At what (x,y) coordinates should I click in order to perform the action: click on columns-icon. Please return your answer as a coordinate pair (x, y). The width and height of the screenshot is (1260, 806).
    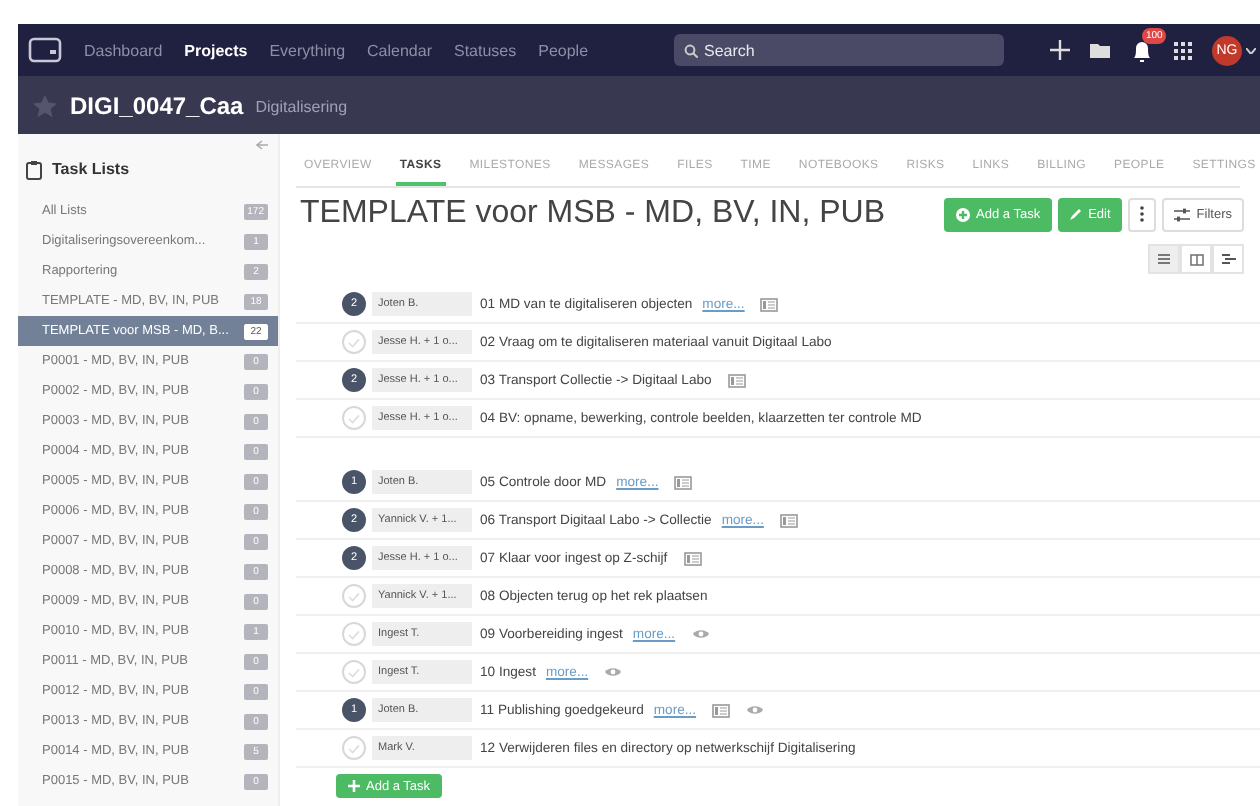
    Looking at the image, I should click on (1196, 259).